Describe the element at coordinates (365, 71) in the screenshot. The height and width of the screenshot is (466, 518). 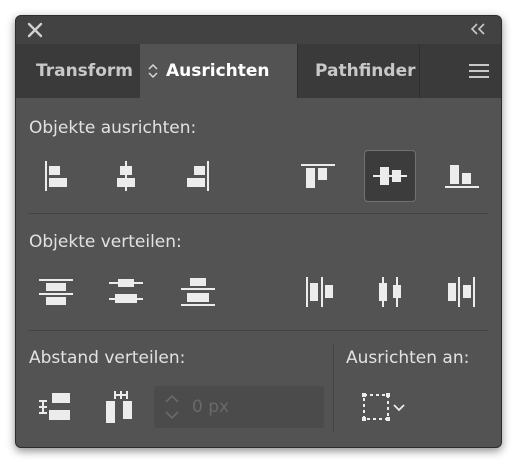
I see `tab-pathfinder-label: Pathfinder` at that location.